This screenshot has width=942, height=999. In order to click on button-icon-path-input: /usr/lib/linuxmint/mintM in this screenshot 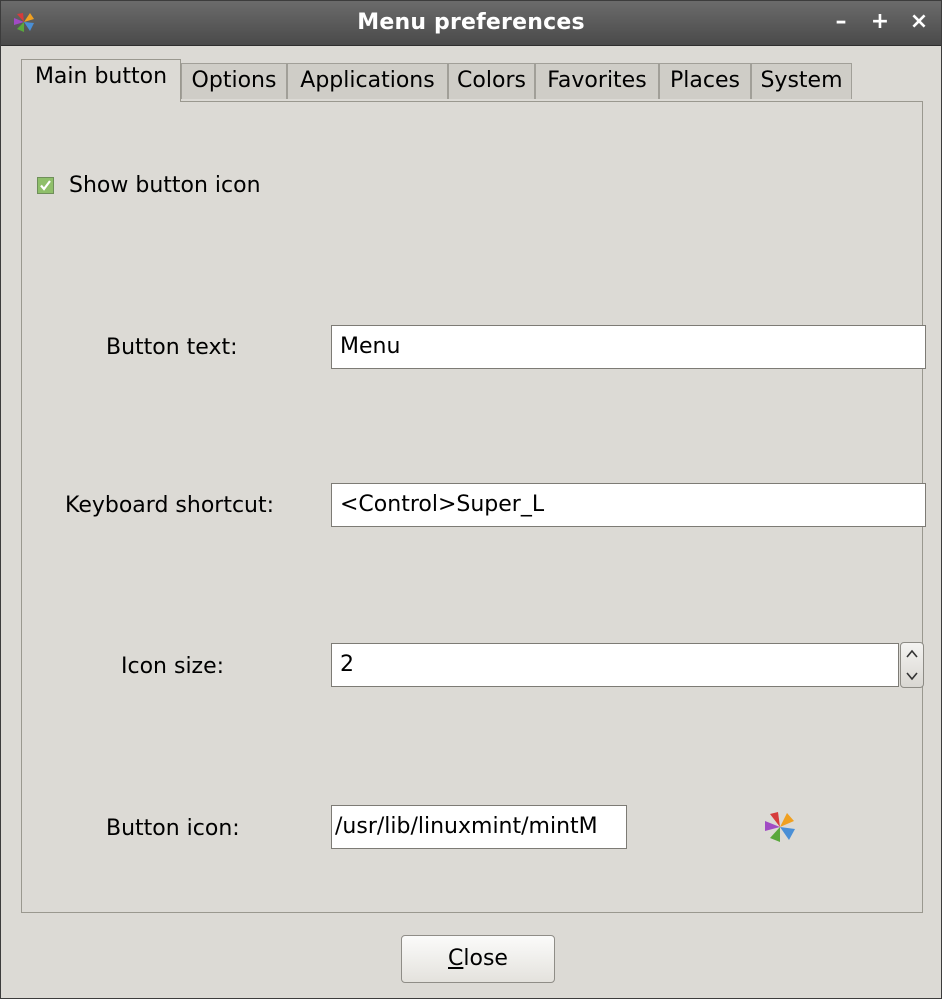, I will do `click(479, 827)`.